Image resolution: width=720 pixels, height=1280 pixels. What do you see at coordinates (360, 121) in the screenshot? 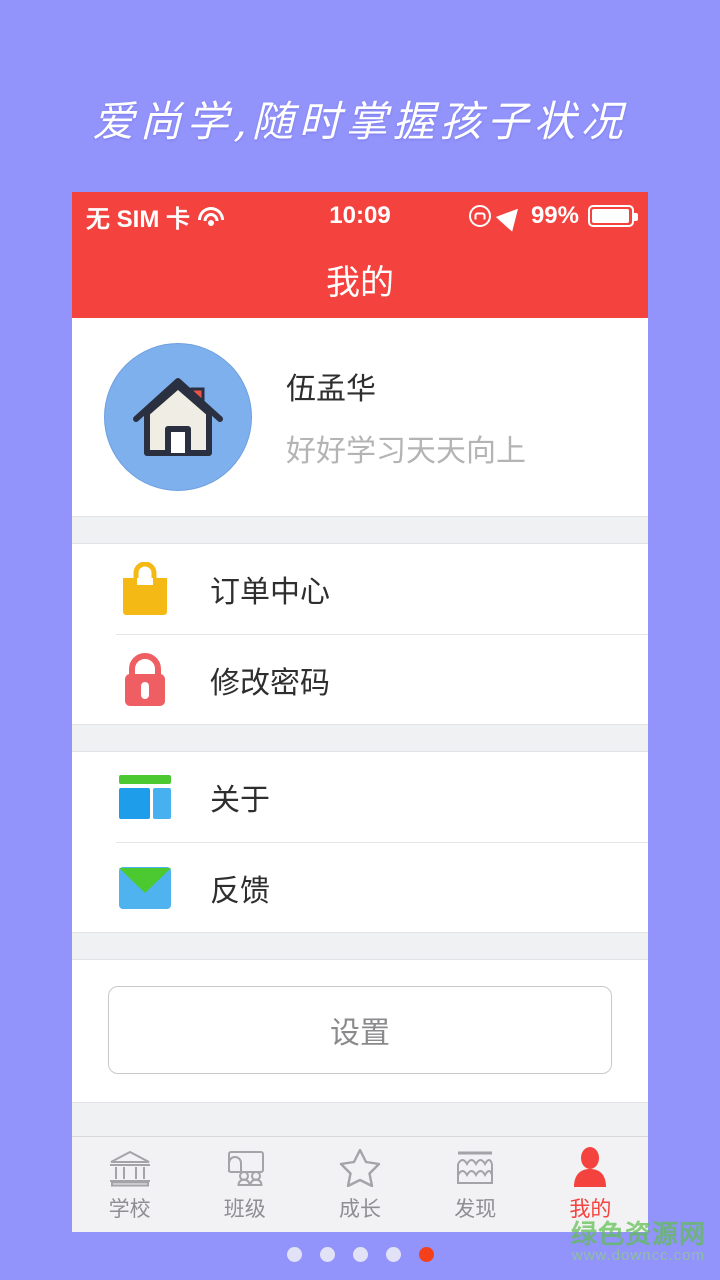
I see `banner-headline: 爱尚学,随时掌握孩子状况` at bounding box center [360, 121].